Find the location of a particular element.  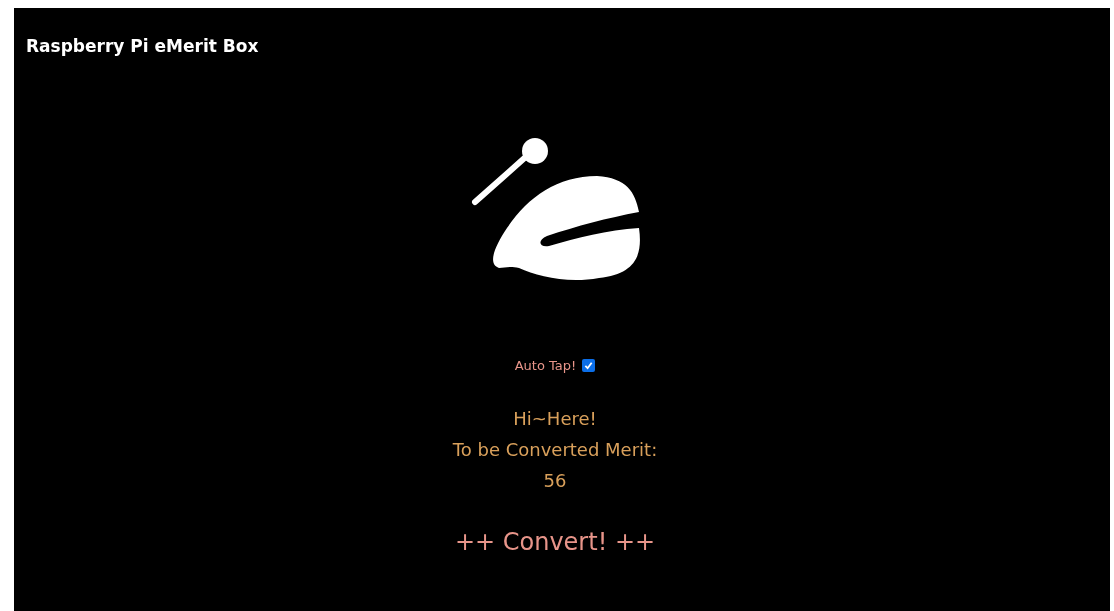

greeting-text: Hi~Here! is located at coordinates (555, 419).